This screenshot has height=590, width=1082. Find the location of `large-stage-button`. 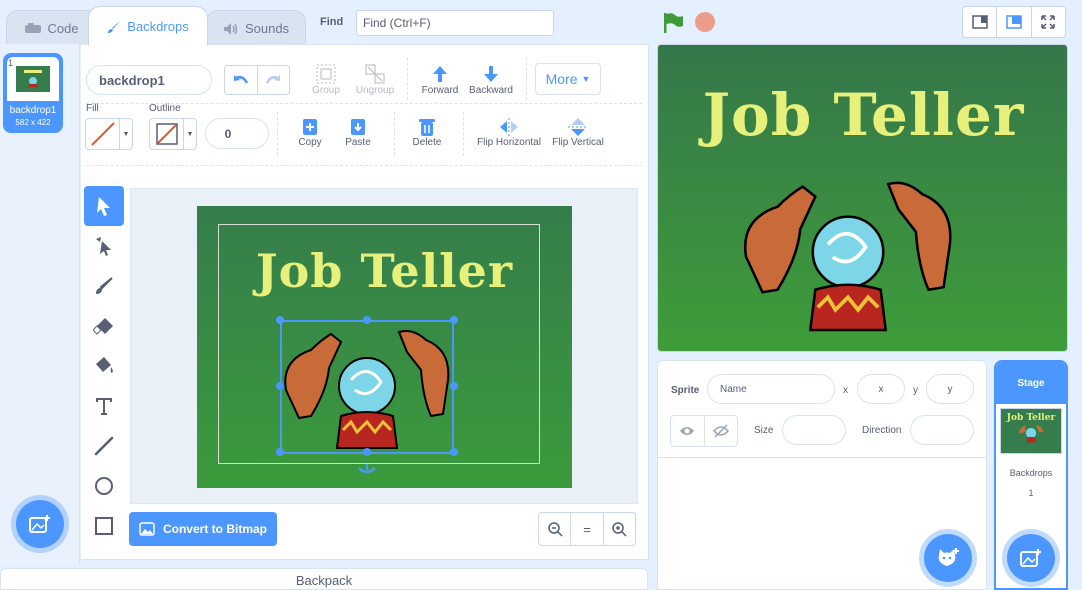

large-stage-button is located at coordinates (1014, 22).